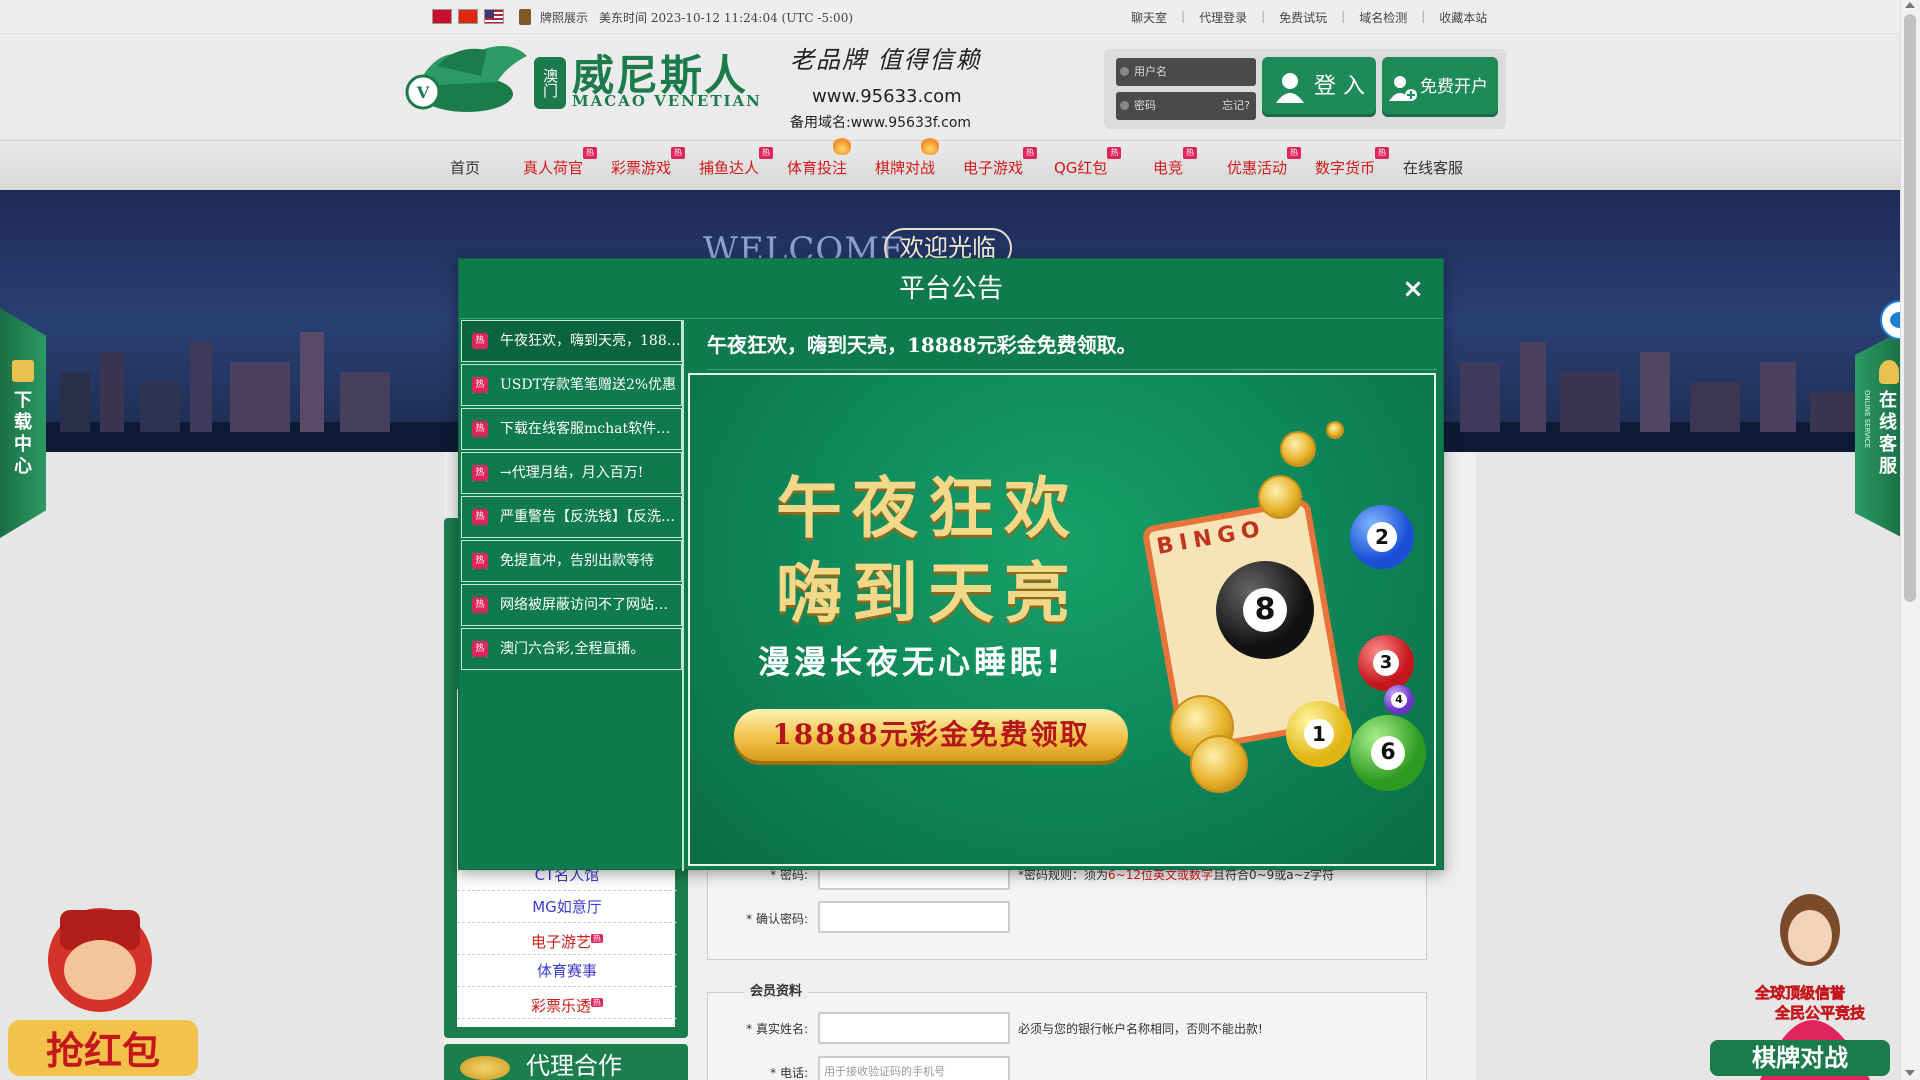 The image size is (1920, 1080). Describe the element at coordinates (1257, 168) in the screenshot. I see `nav-promotions-label: 优惠活动` at that location.